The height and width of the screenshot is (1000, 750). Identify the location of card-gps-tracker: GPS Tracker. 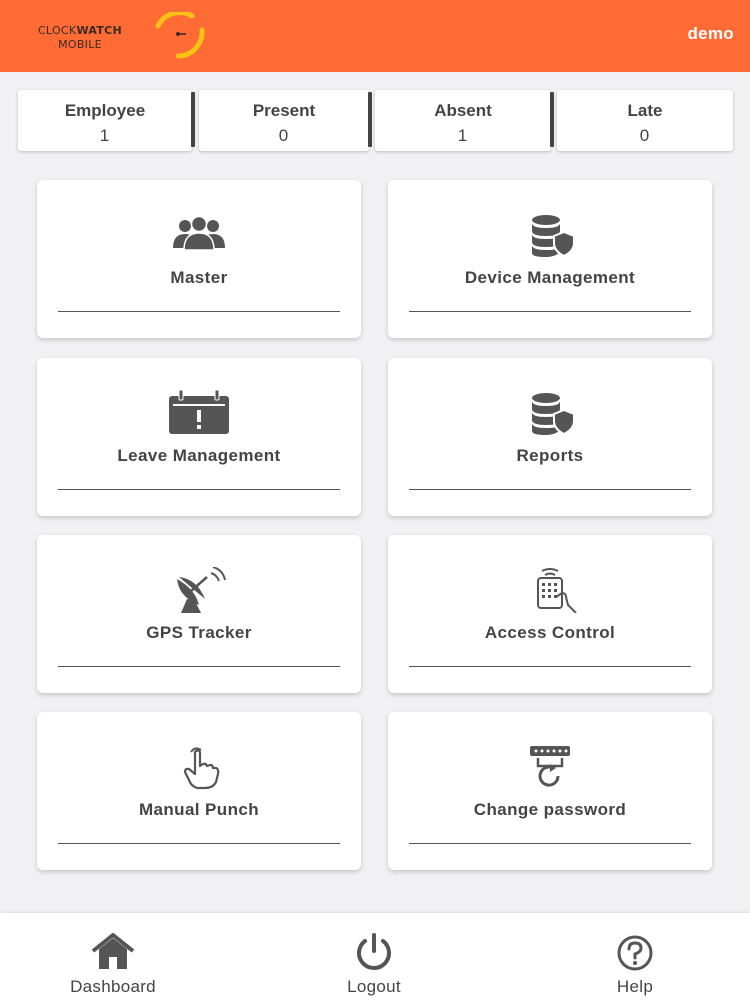
(199, 614).